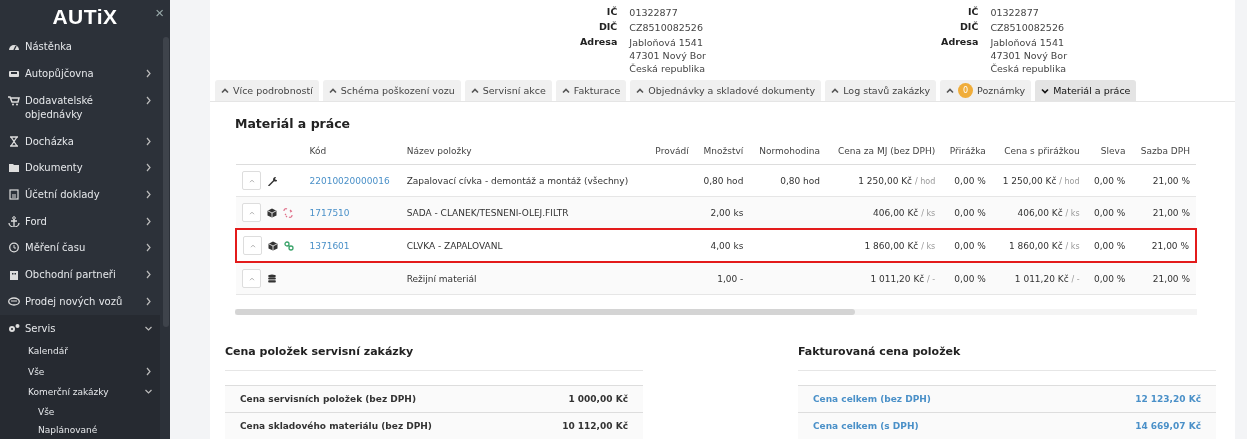 This screenshot has height=439, width=1247. What do you see at coordinates (1163, 151) in the screenshot?
I see `column-header: Sazba DPH` at bounding box center [1163, 151].